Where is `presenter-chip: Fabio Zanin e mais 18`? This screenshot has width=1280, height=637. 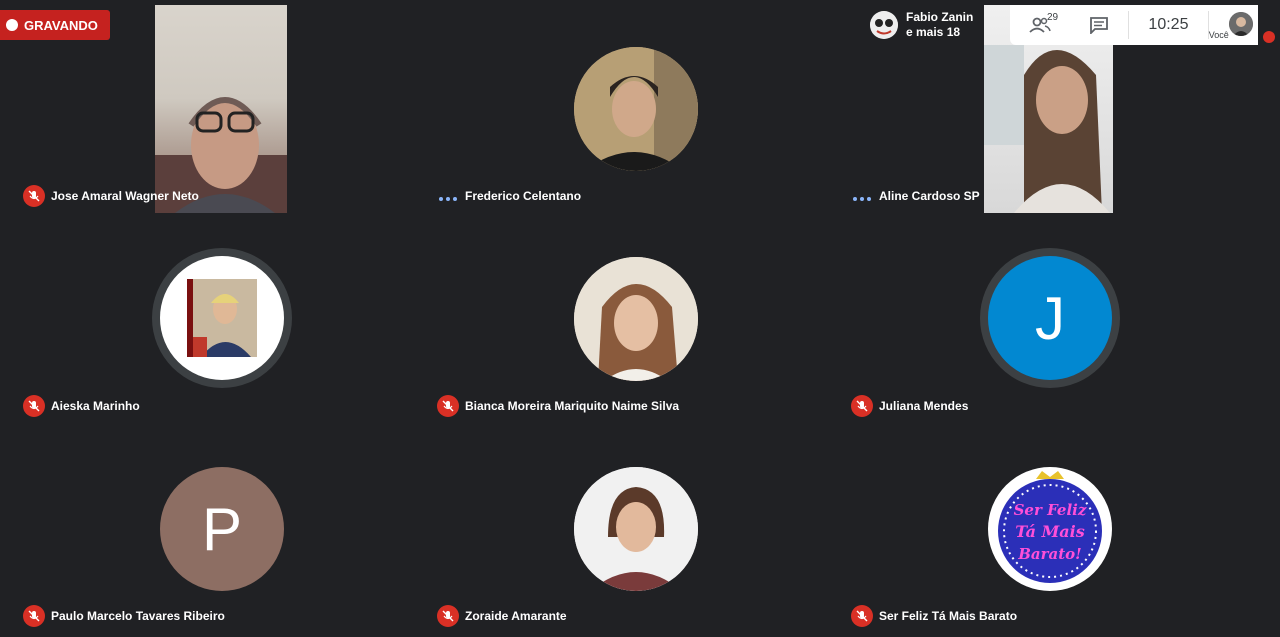 presenter-chip: Fabio Zanin e mais 18 is located at coordinates (924, 25).